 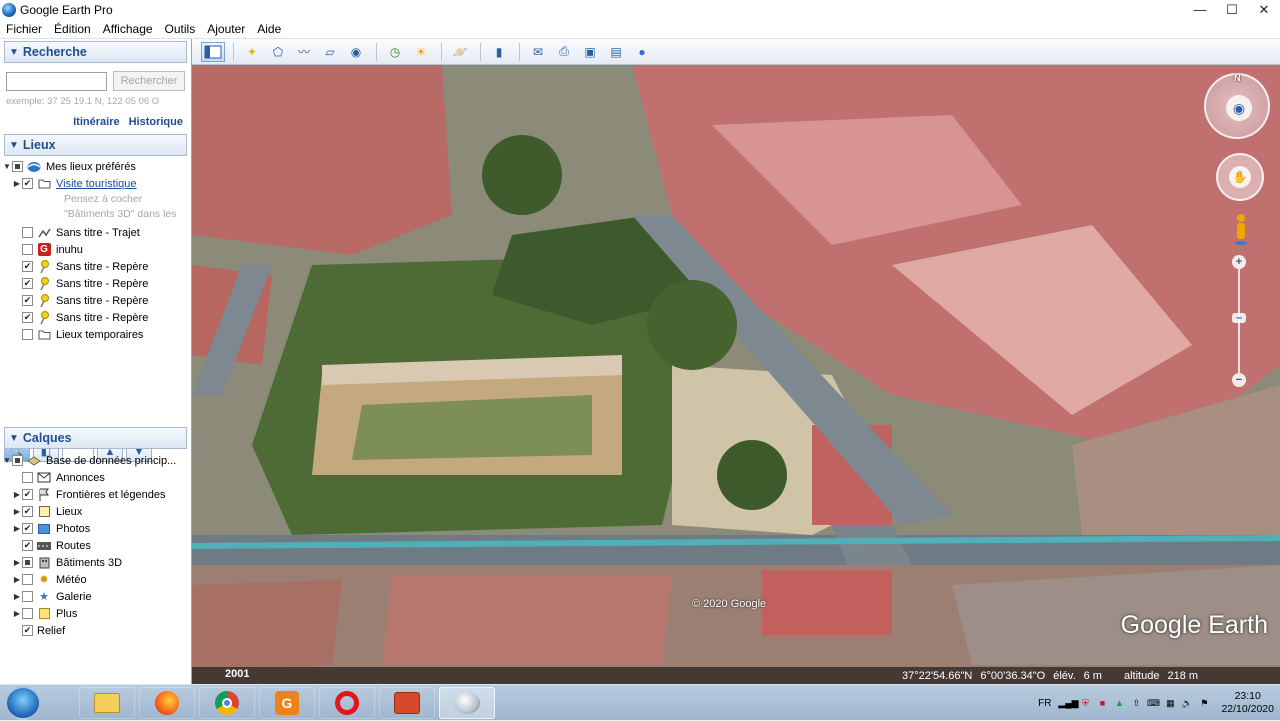 What do you see at coordinates (287, 702) in the screenshot?
I see `orange-app-icon: G` at bounding box center [287, 702].